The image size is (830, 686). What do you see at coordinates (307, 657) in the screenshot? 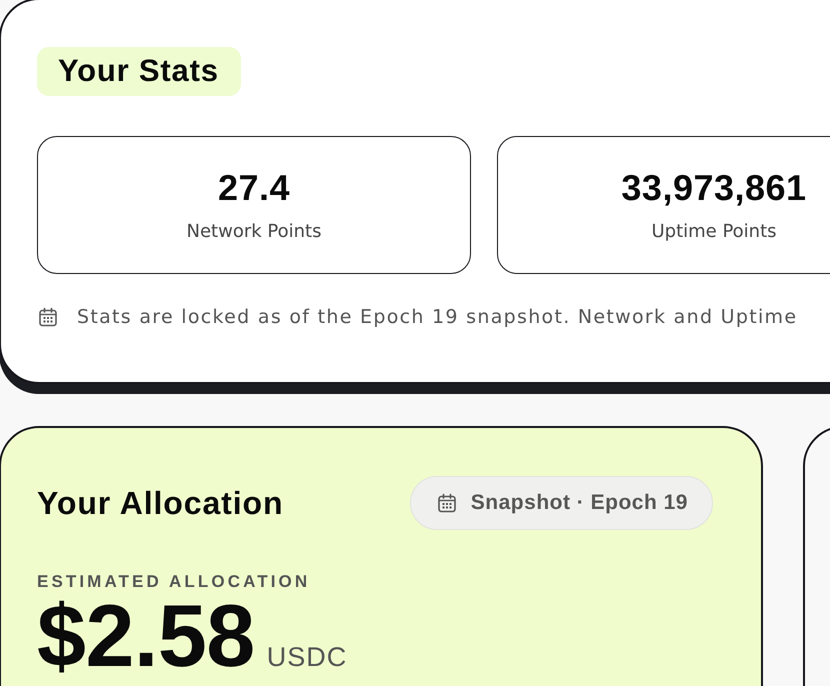
I see `currency-label: USDC` at bounding box center [307, 657].